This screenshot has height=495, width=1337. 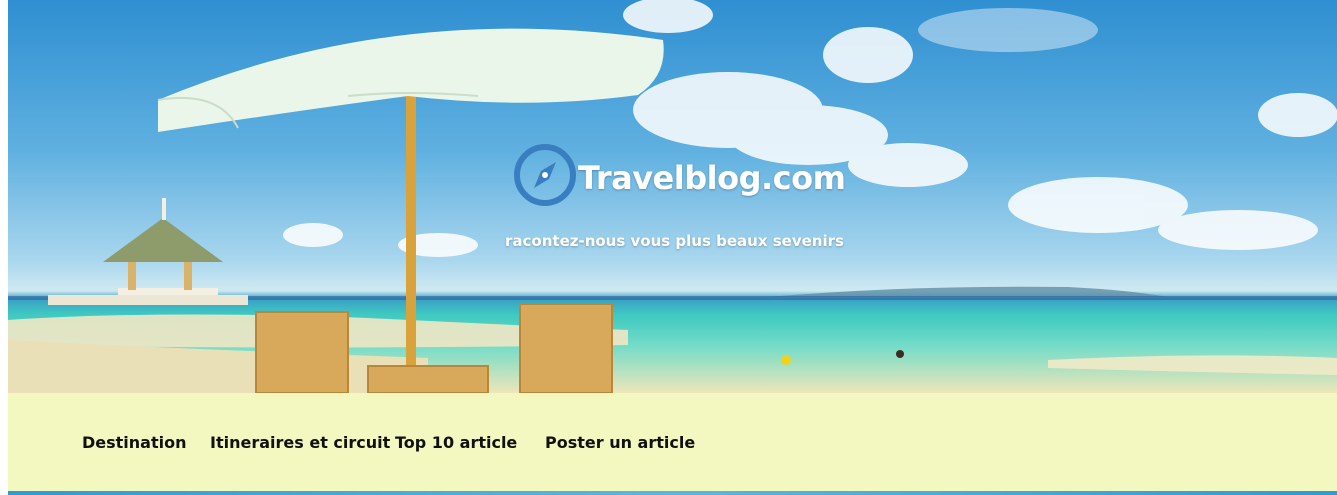 I want to click on site-brand: Travelblog.com, so click(x=679, y=175).